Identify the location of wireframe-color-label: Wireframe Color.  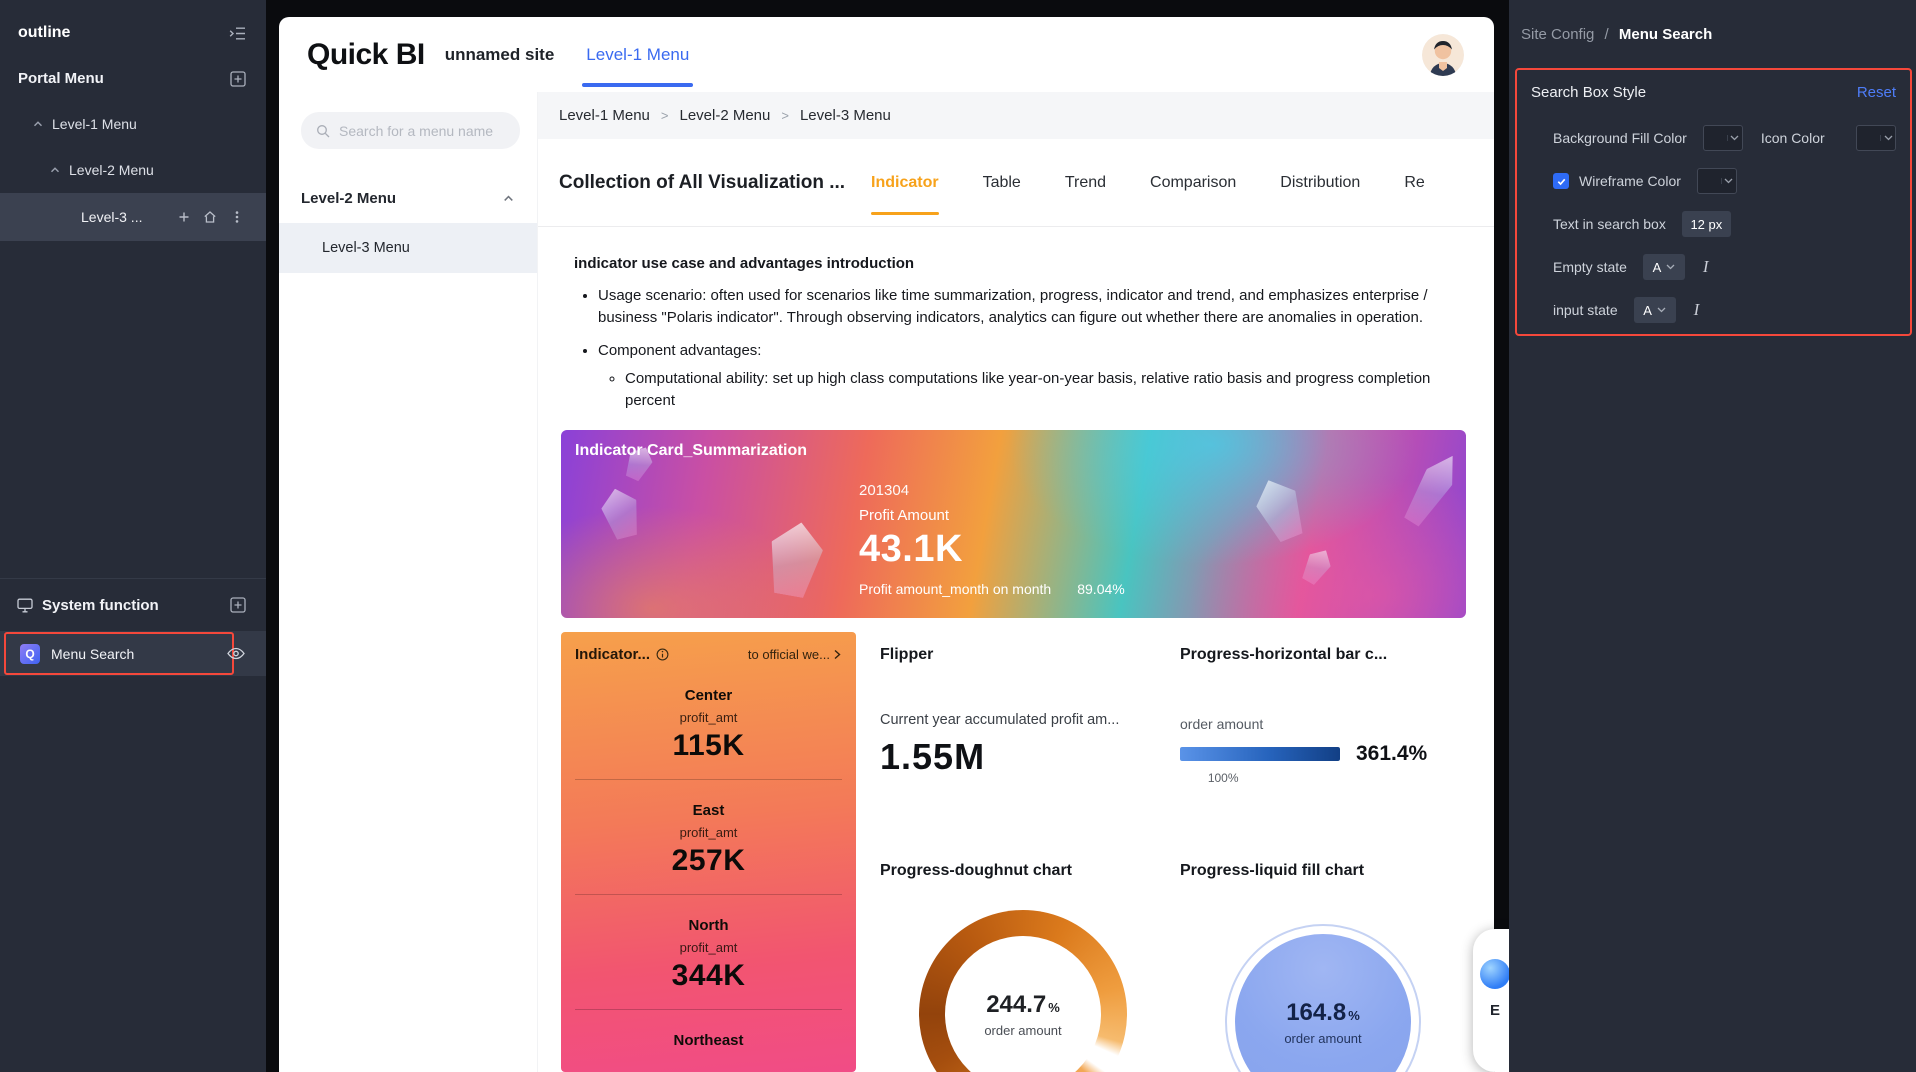
(1630, 181).